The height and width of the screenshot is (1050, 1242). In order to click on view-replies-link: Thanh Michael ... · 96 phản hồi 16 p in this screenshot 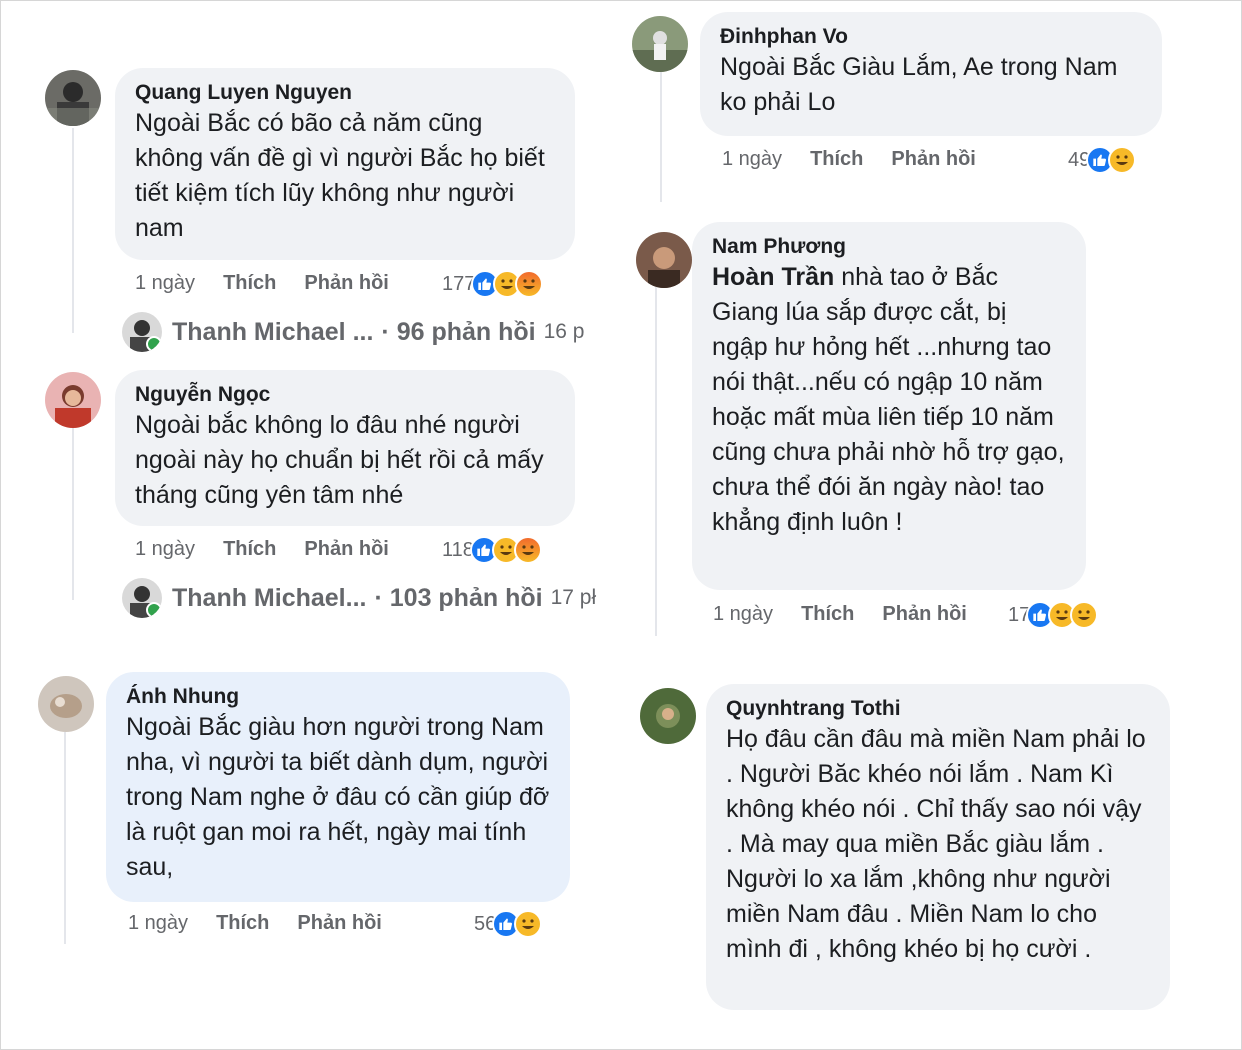, I will do `click(357, 332)`.